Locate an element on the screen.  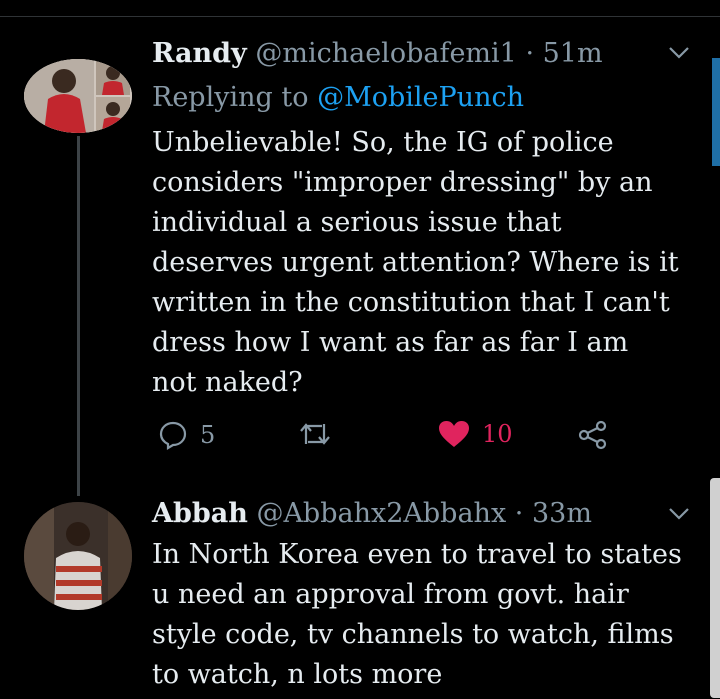
timestamp: 51m is located at coordinates (572, 53).